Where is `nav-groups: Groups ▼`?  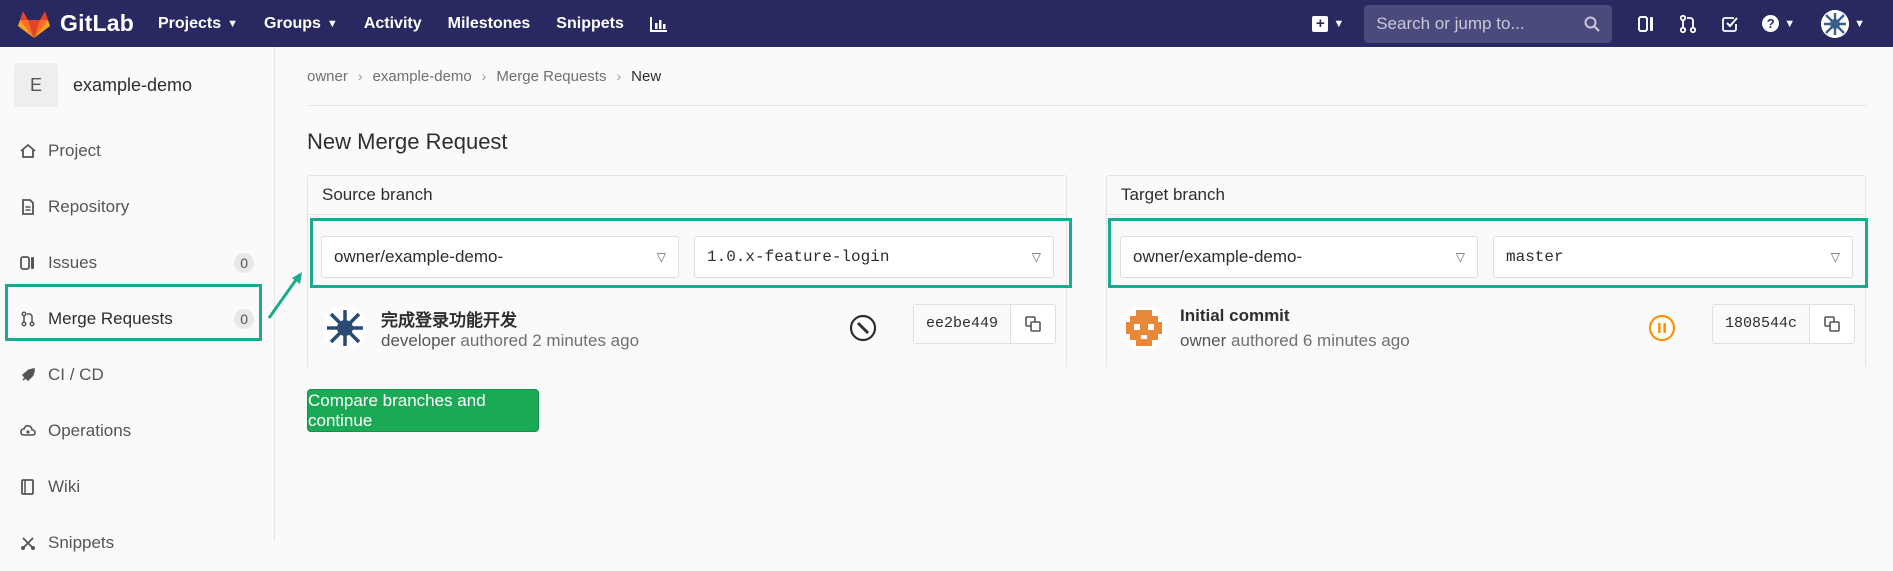
nav-groups: Groups ▼ is located at coordinates (301, 24).